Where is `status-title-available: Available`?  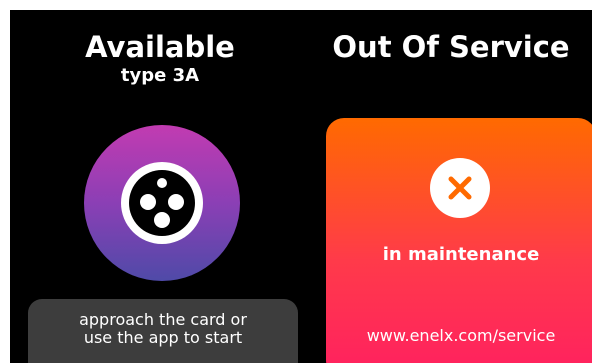
status-title-available: Available is located at coordinates (160, 47).